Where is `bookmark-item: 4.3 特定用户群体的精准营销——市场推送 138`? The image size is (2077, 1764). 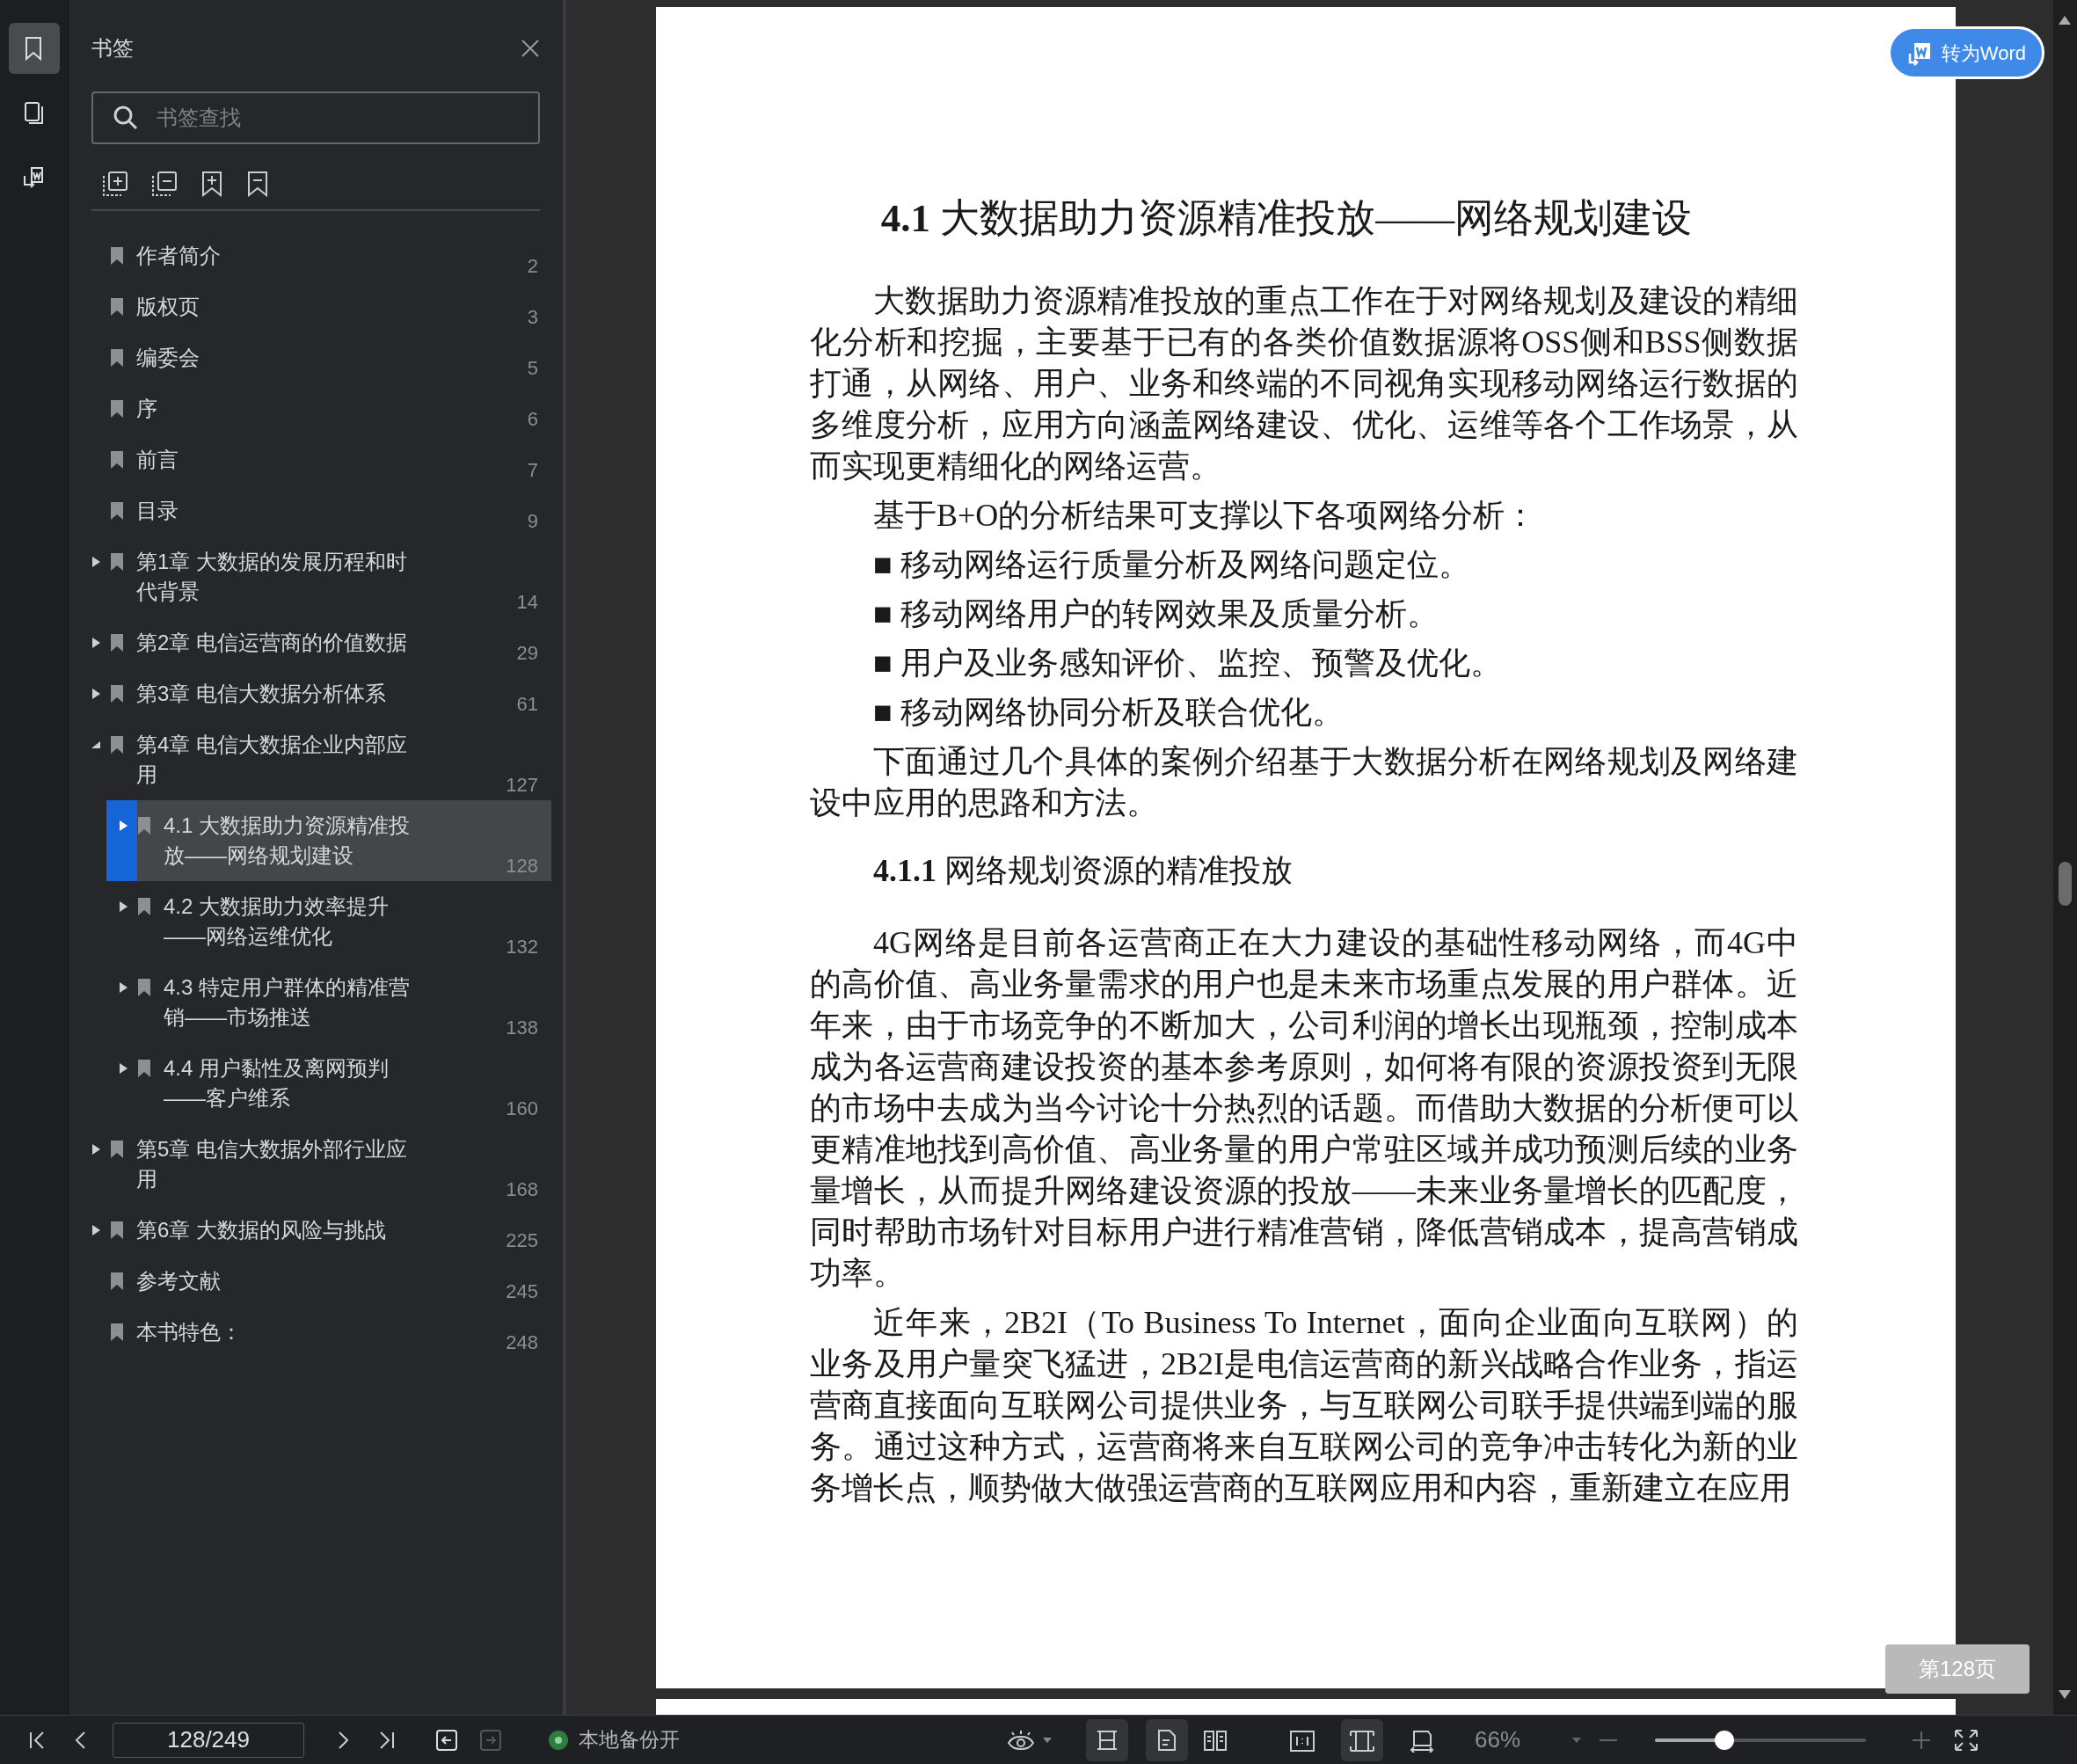 bookmark-item: 4.3 特定用户群体的精准营销——市场推送 138 is located at coordinates (328, 1002).